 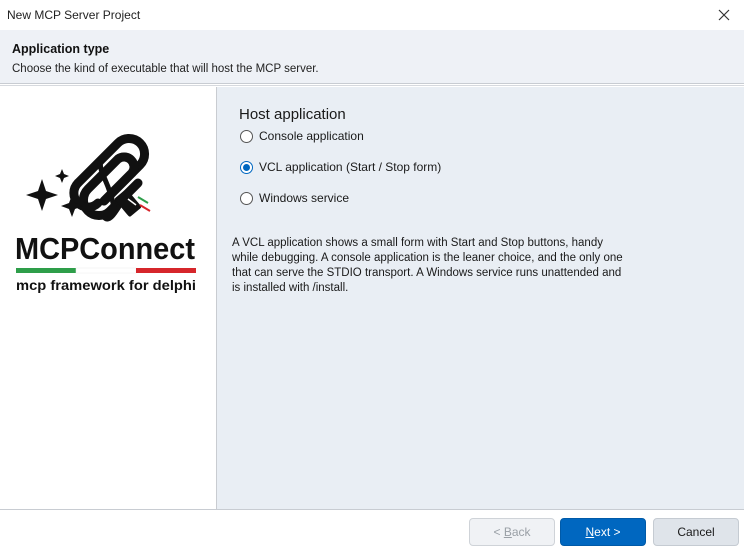 What do you see at coordinates (372, 15) in the screenshot?
I see `title-bar: New MCP Server Project` at bounding box center [372, 15].